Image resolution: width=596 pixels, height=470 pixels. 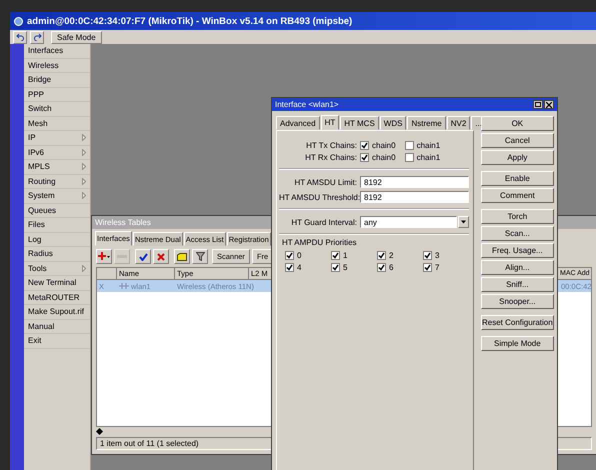 What do you see at coordinates (57, 51) in the screenshot?
I see `menu-item: Interfaces` at bounding box center [57, 51].